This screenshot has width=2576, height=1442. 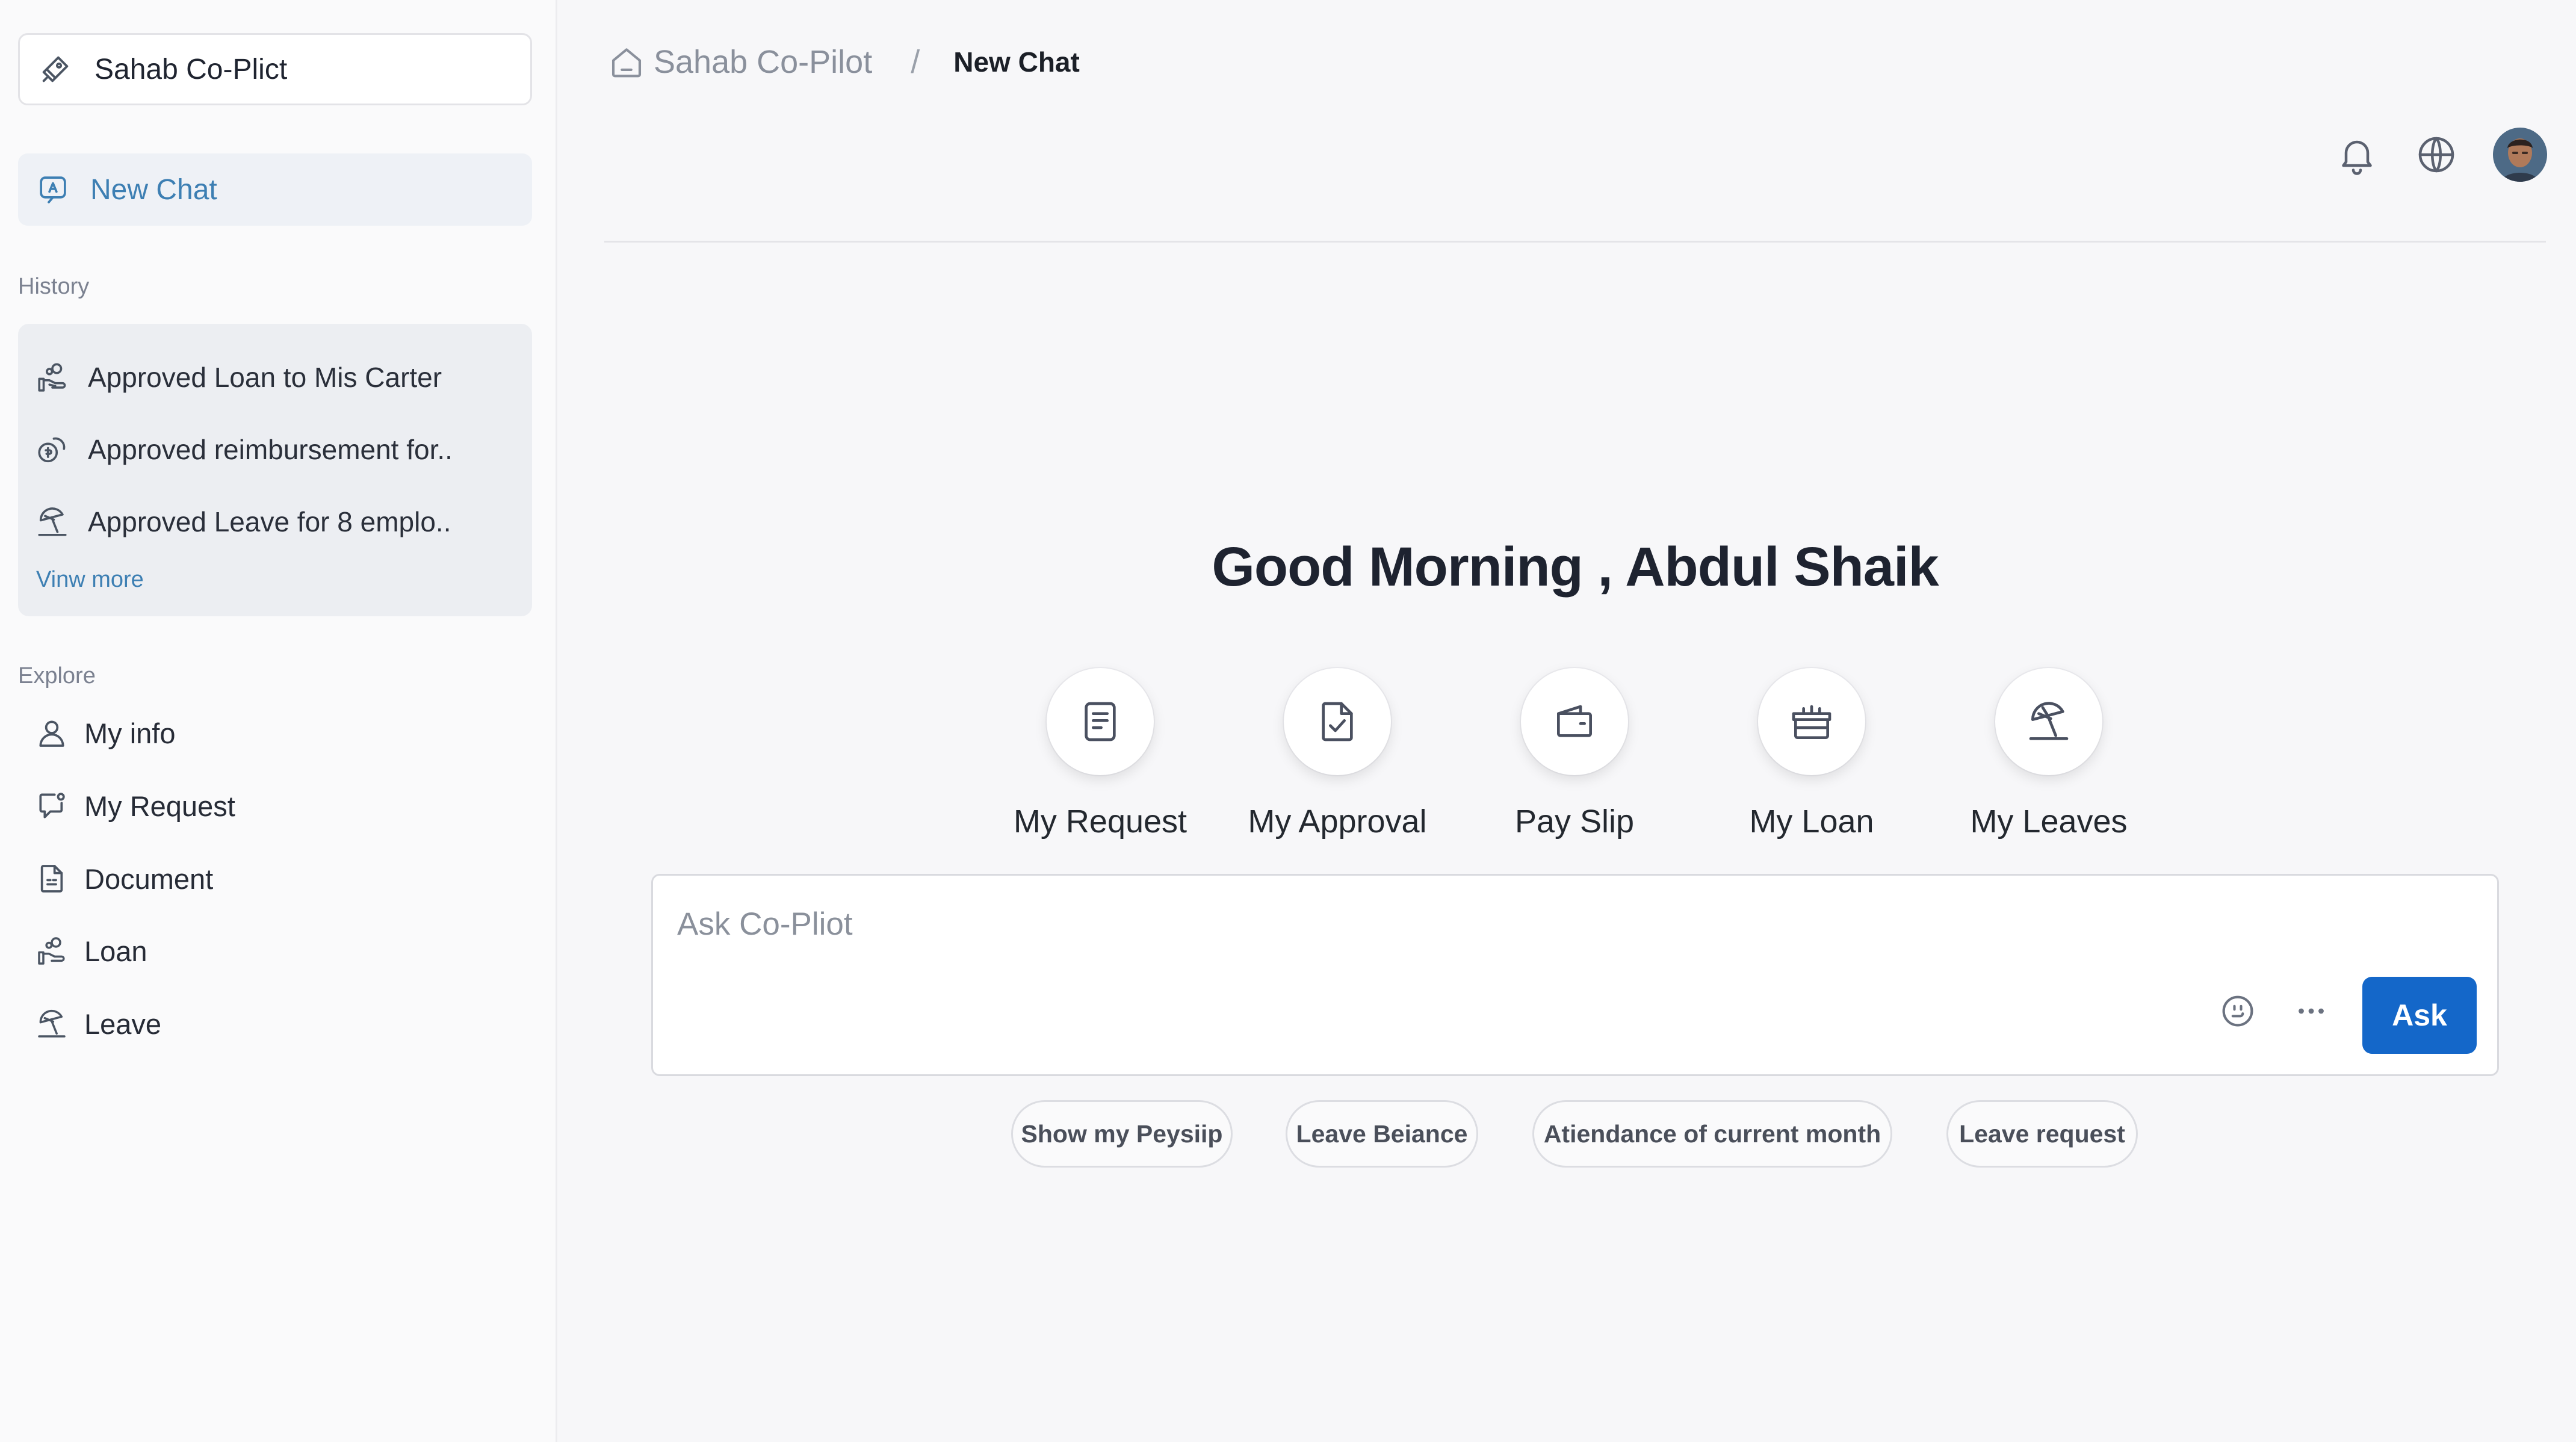 What do you see at coordinates (1100, 721) in the screenshot?
I see `request-doc-icon` at bounding box center [1100, 721].